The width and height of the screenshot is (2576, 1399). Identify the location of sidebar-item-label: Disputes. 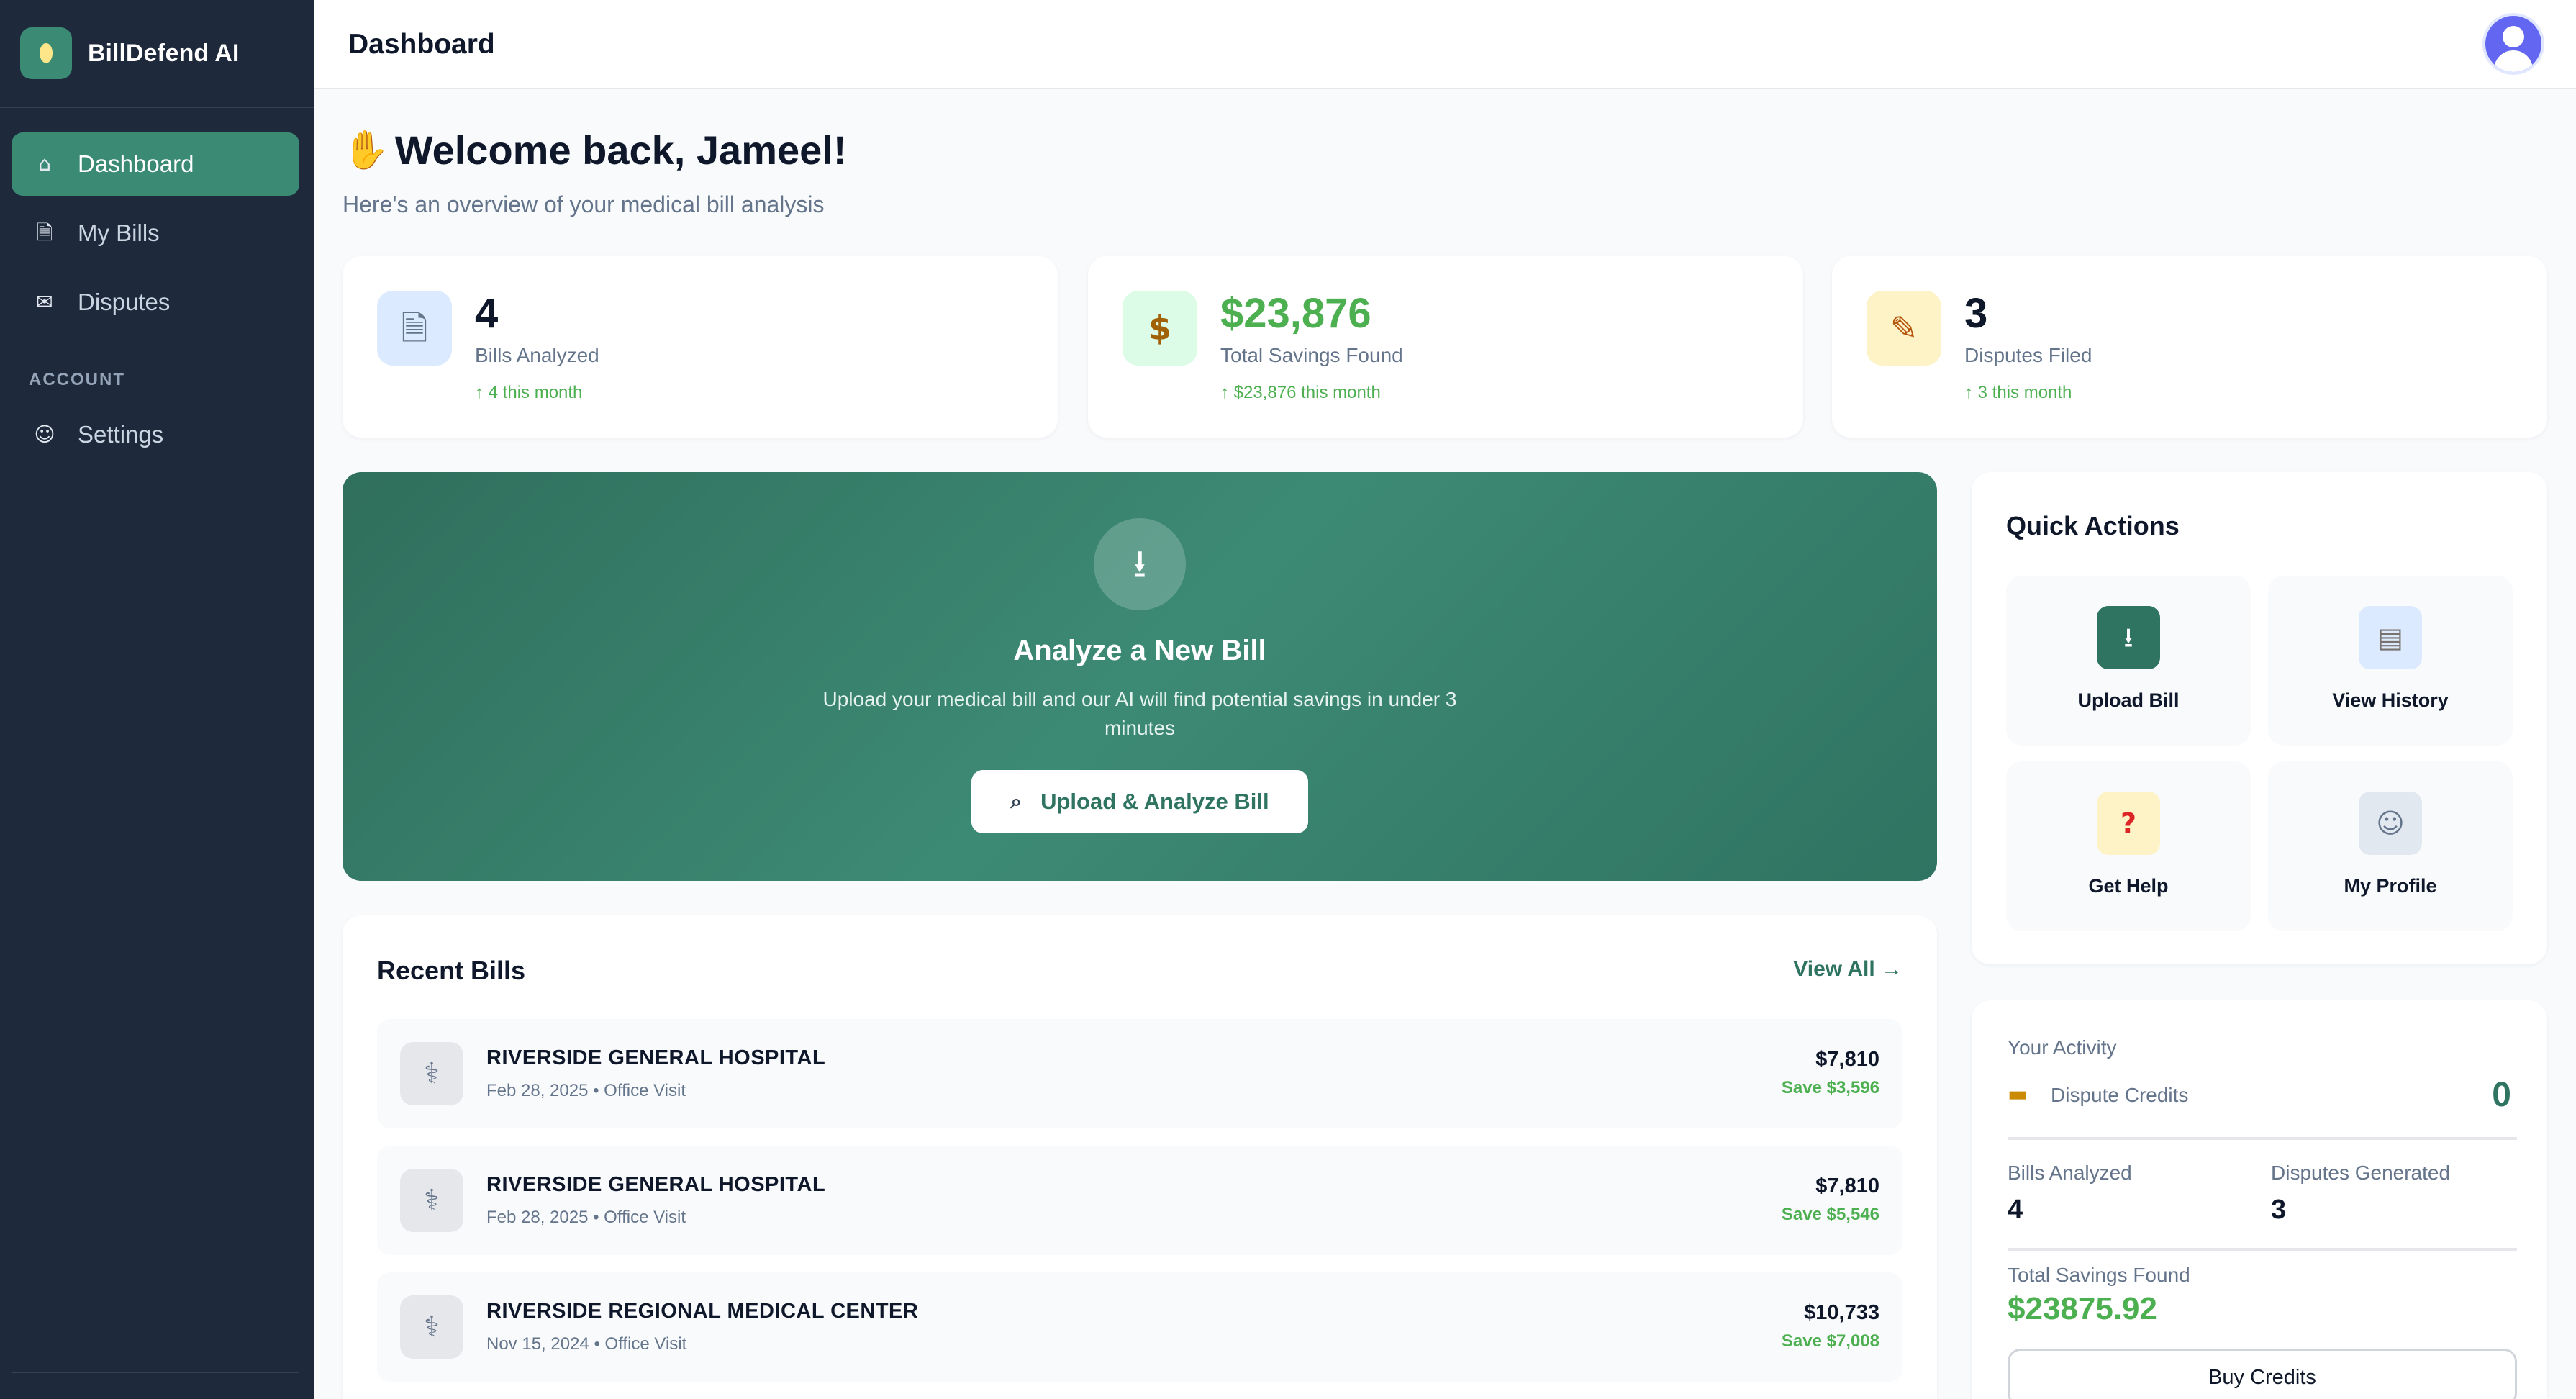
(125, 302).